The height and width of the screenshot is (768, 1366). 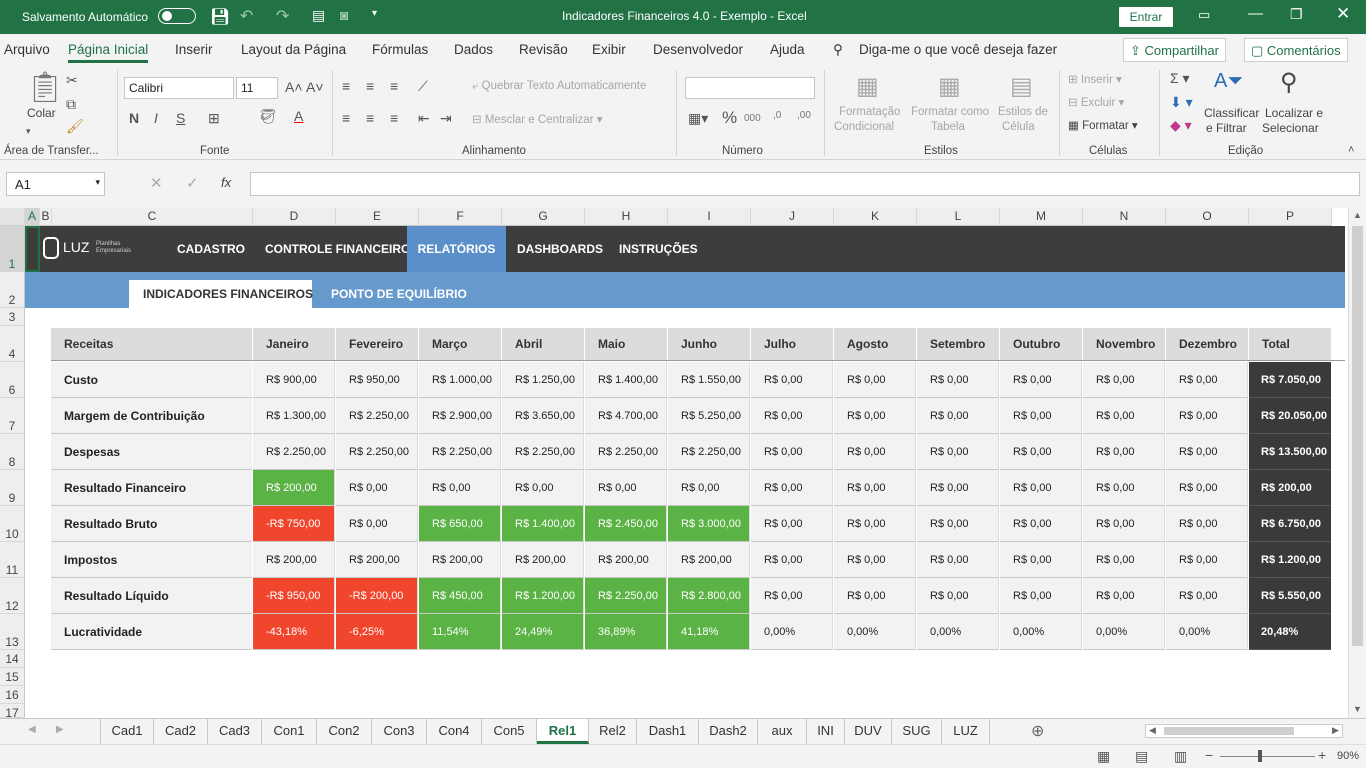 What do you see at coordinates (1180, 756) in the screenshot?
I see `page-break-icon: ▥` at bounding box center [1180, 756].